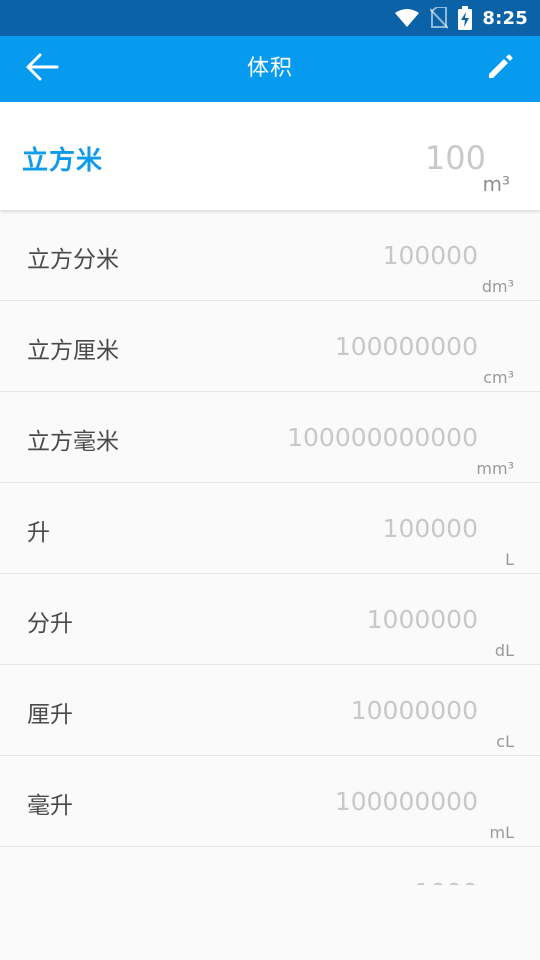 This screenshot has height=960, width=540. I want to click on edit-button, so click(500, 69).